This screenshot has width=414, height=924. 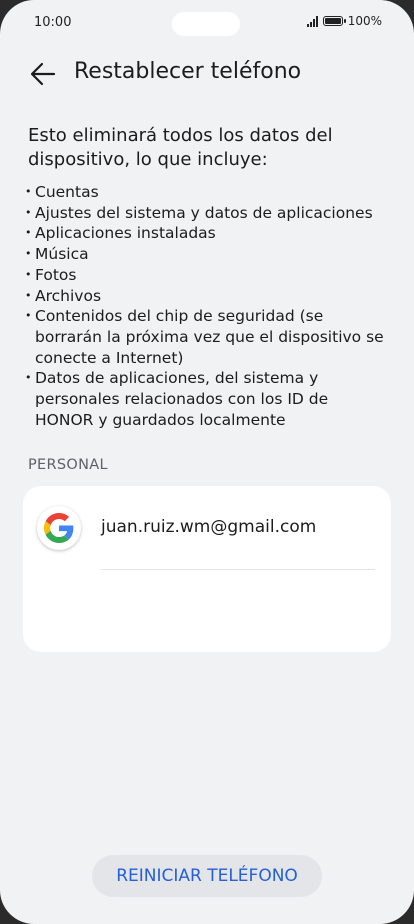 I want to click on back-button, so click(x=43, y=74).